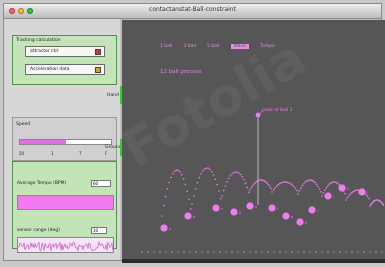 Image resolution: width=385 pixels, height=267 pixels. I want to click on tempo-bar, so click(65, 202).